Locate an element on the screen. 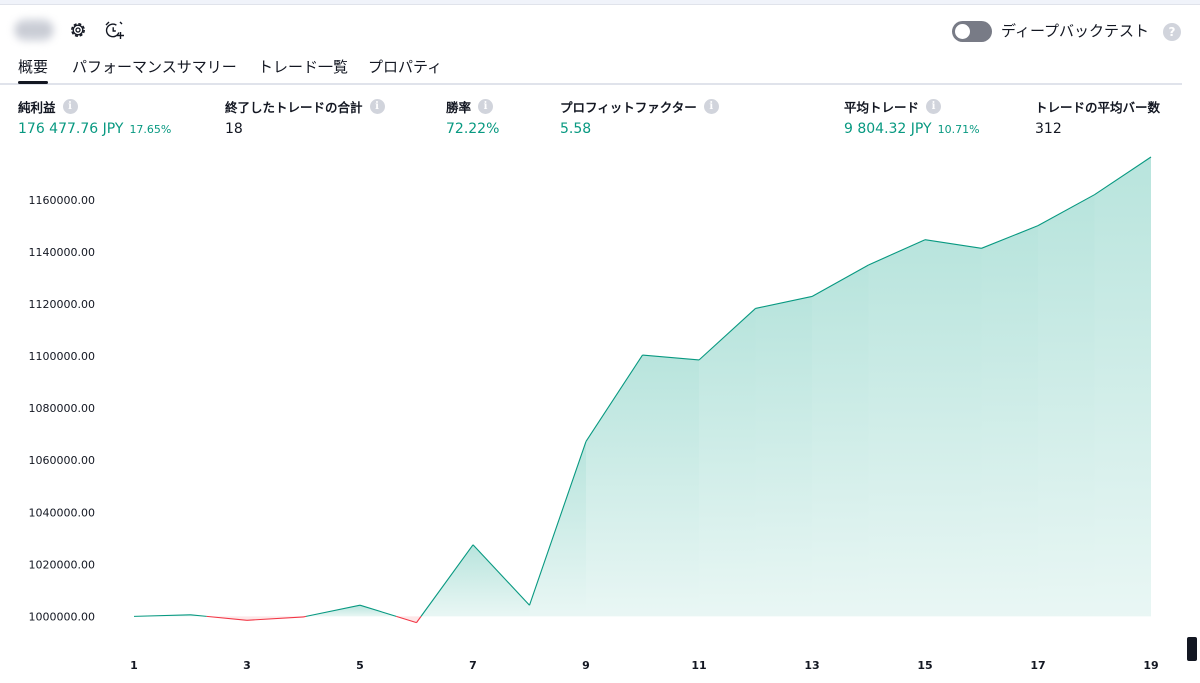  question-icon: ? is located at coordinates (1172, 32).